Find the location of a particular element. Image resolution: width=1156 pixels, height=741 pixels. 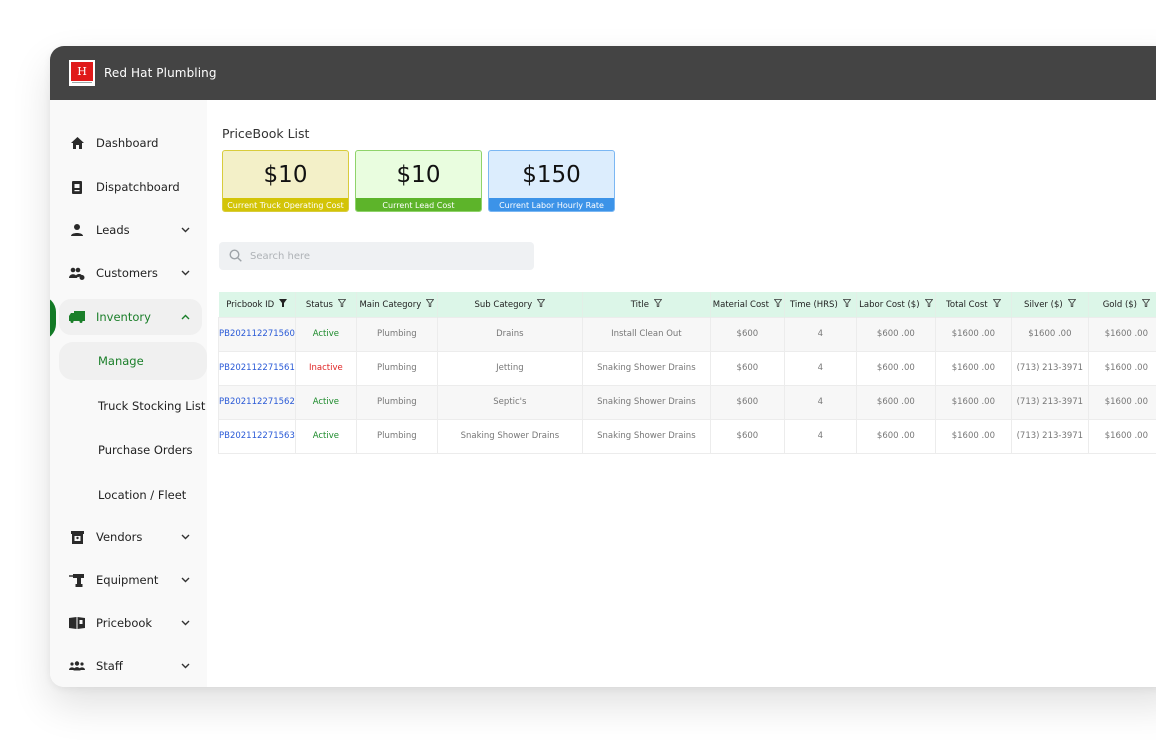

cell-status: Active is located at coordinates (325, 402).